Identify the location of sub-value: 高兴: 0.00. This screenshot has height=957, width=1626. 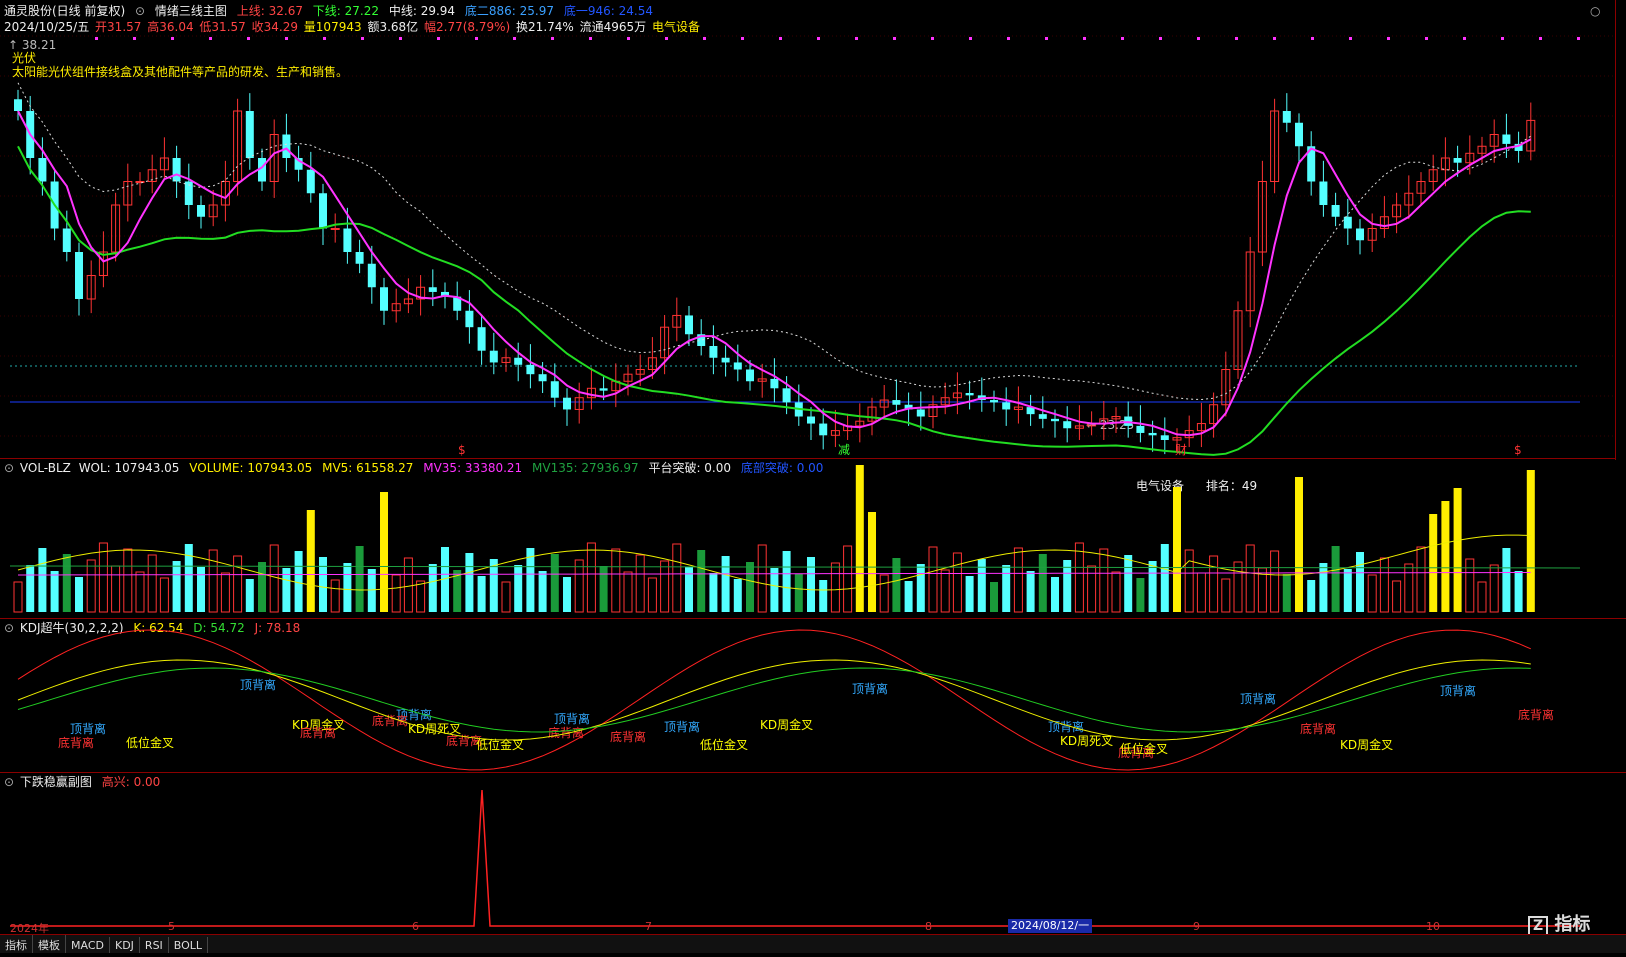
(131, 782).